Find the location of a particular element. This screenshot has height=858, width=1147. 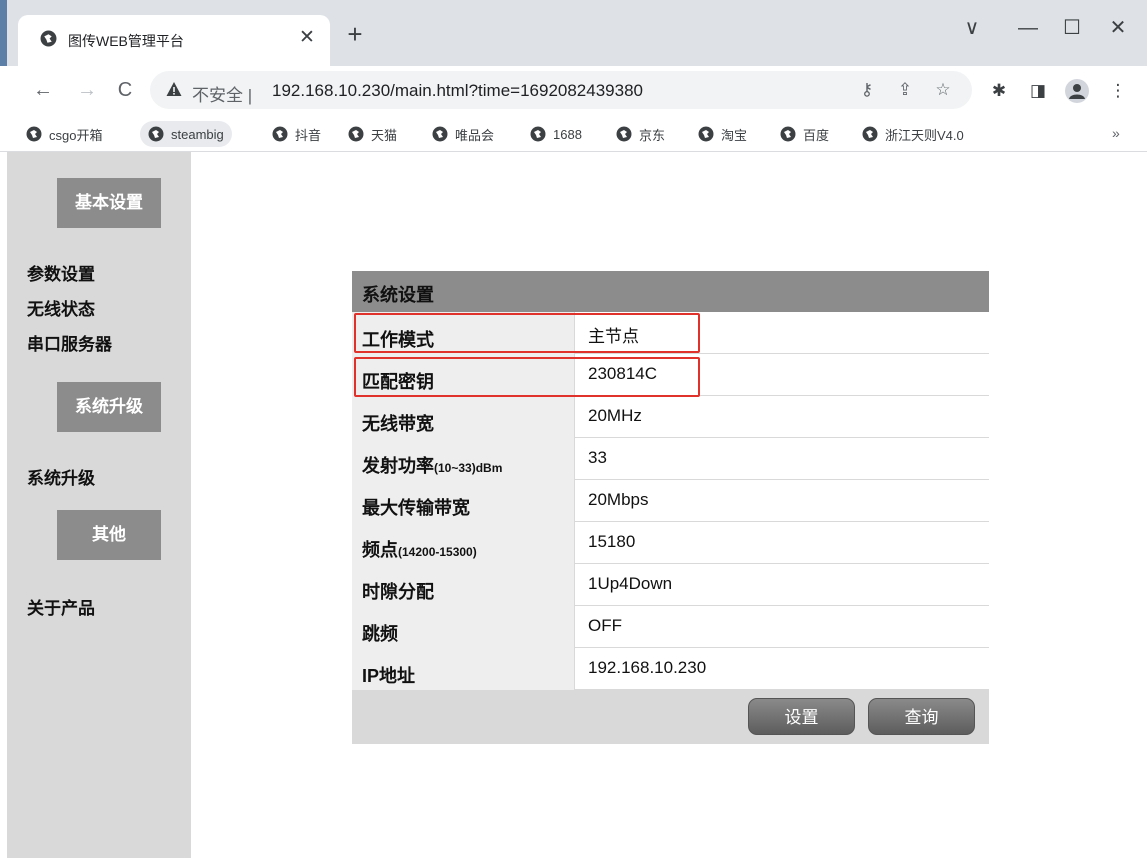

close-window-button: ✕ is located at coordinates (1118, 28).